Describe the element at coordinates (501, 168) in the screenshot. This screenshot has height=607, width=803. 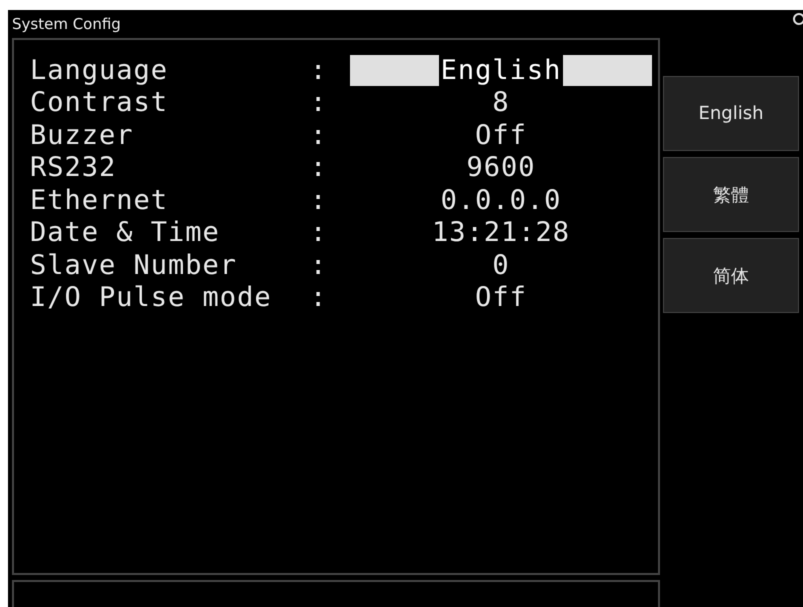
I see `setting-value: 9600` at that location.